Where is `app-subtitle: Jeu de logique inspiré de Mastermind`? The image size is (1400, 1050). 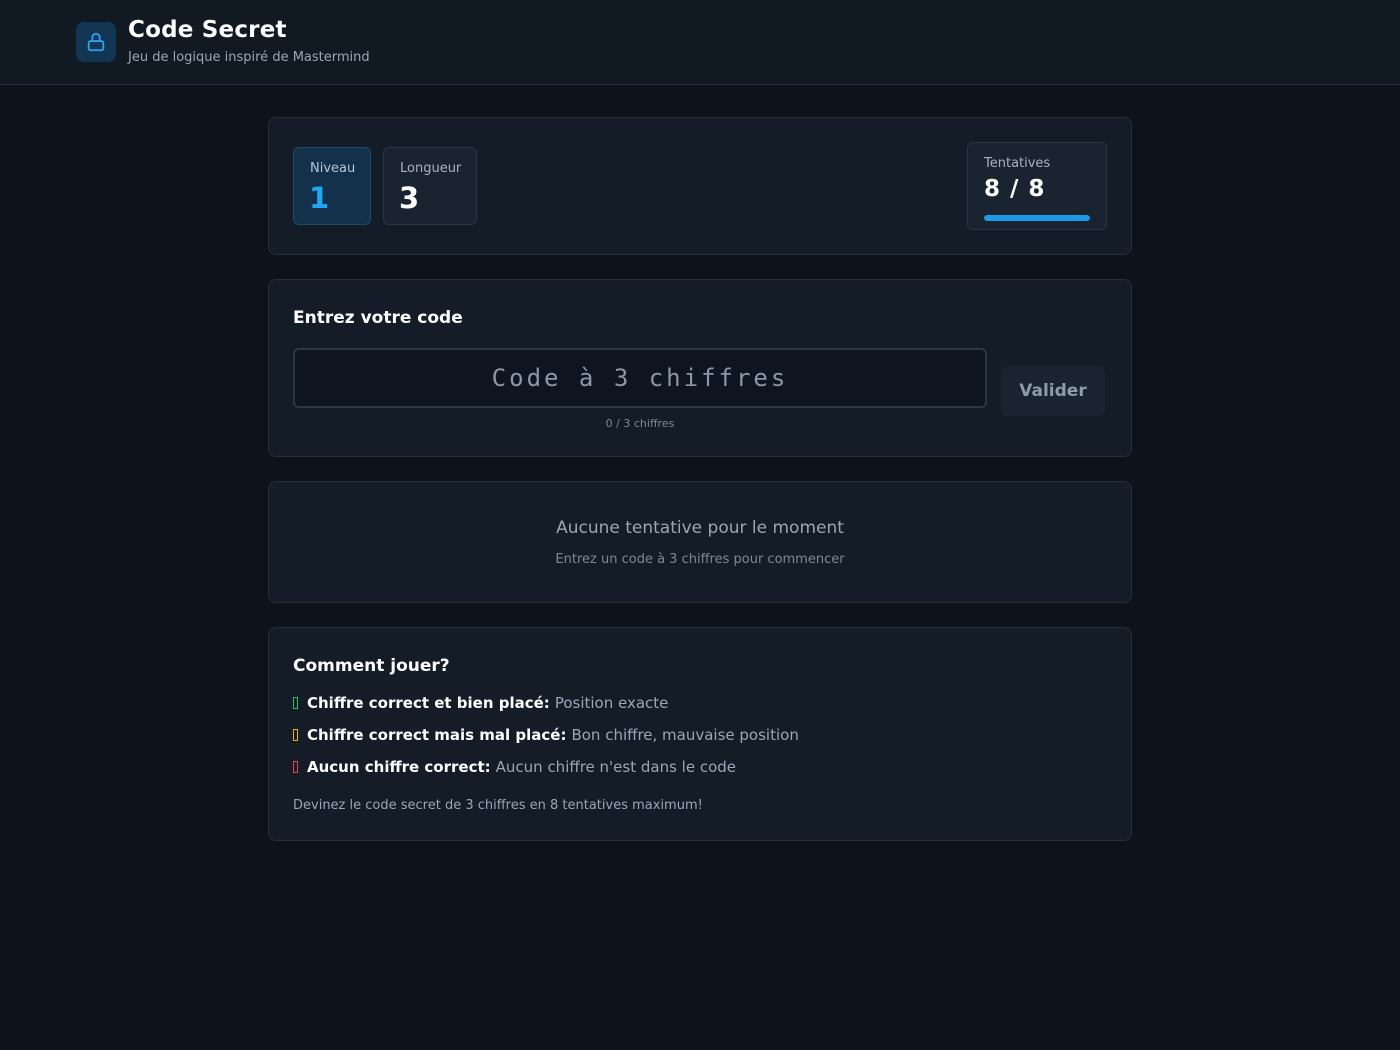
app-subtitle: Jeu de logique inspiré de Mastermind is located at coordinates (249, 57).